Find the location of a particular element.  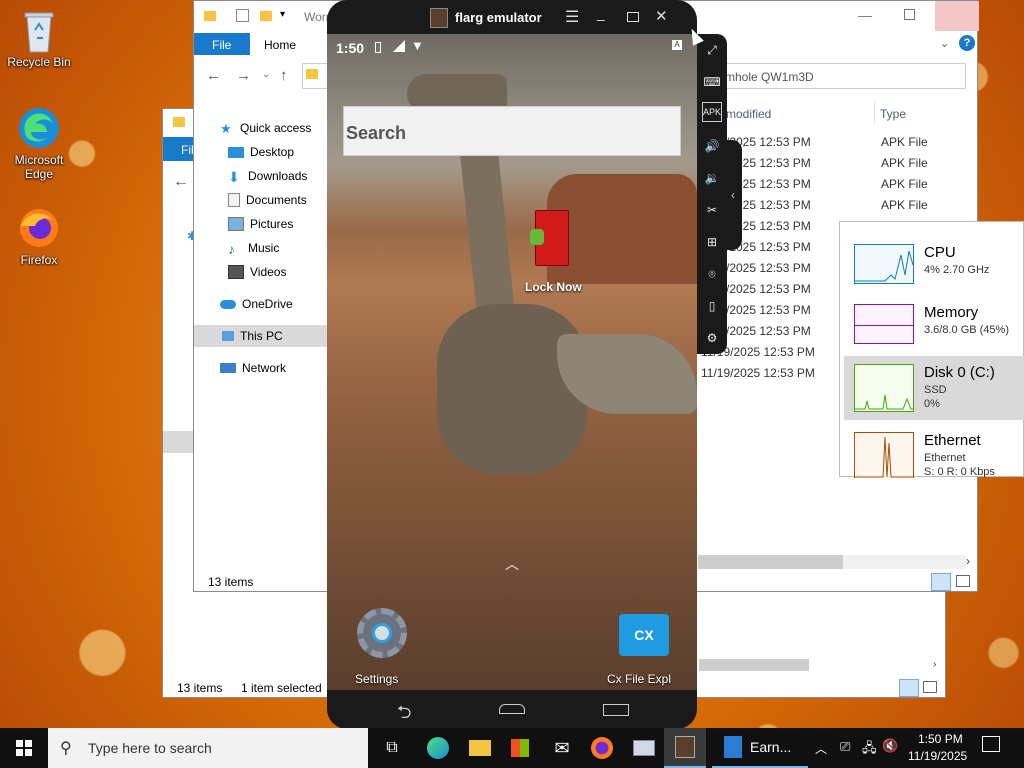

sidebar-item-network: Network is located at coordinates (253, 368).